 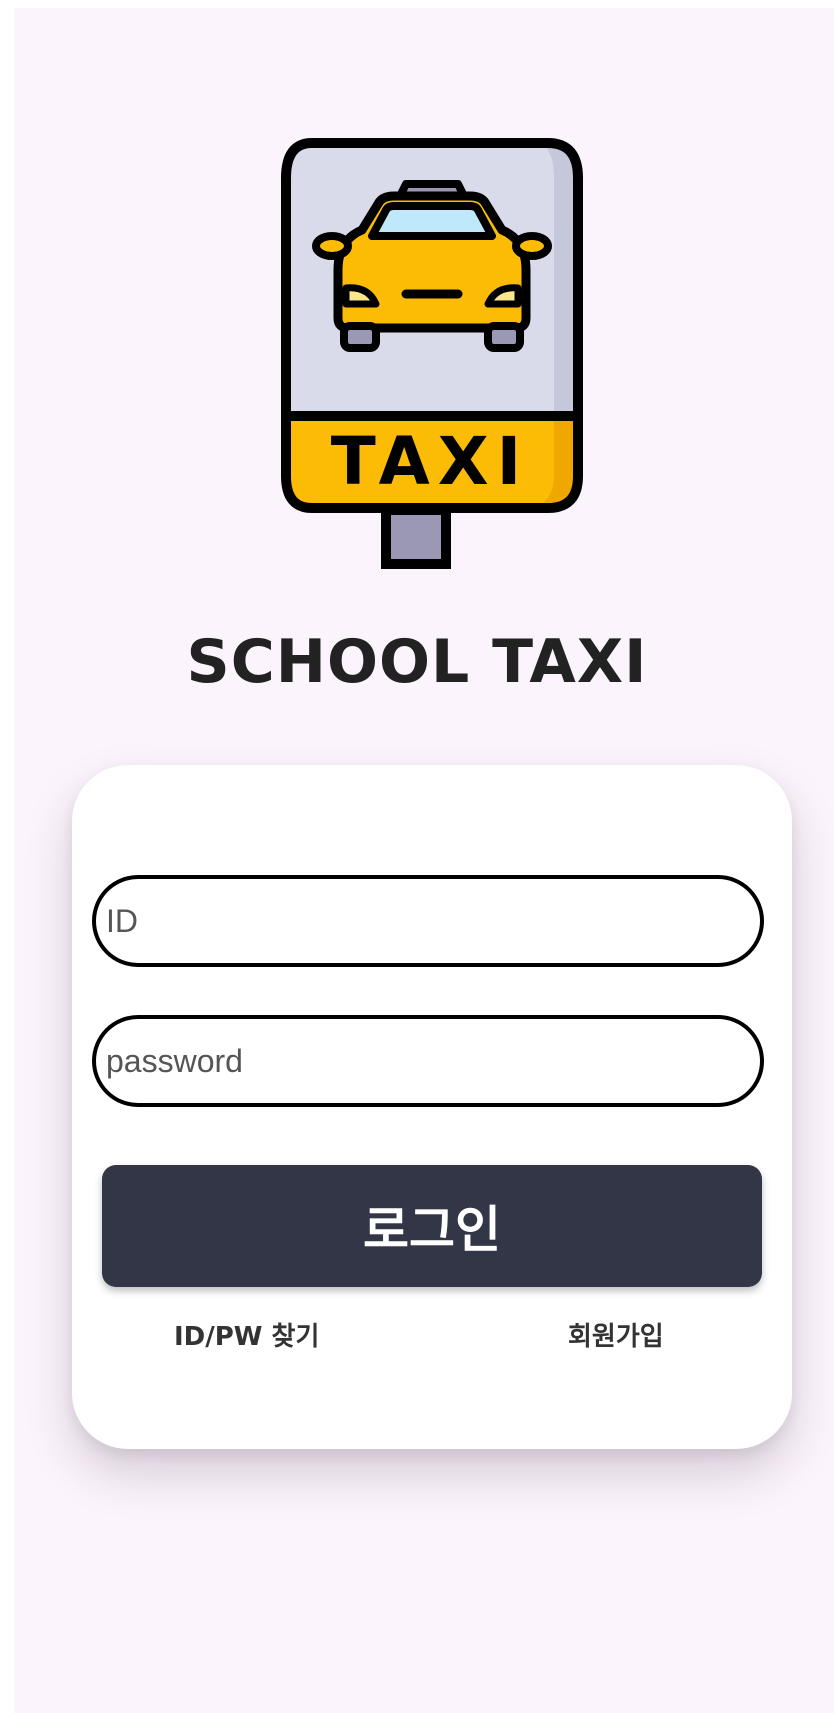 I want to click on id-field, so click(x=428, y=921).